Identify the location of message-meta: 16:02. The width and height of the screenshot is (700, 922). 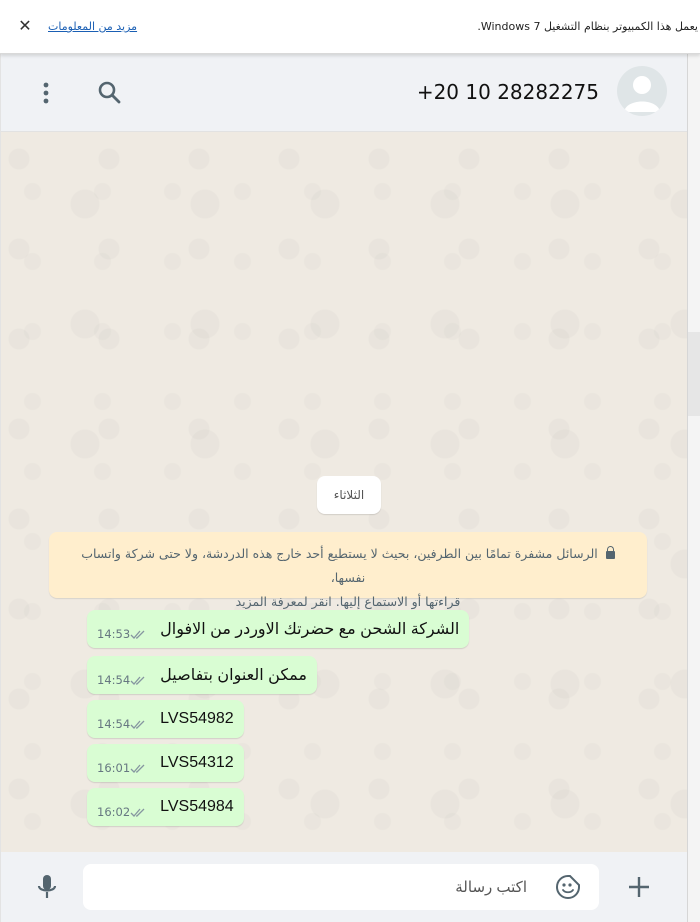
(124, 812).